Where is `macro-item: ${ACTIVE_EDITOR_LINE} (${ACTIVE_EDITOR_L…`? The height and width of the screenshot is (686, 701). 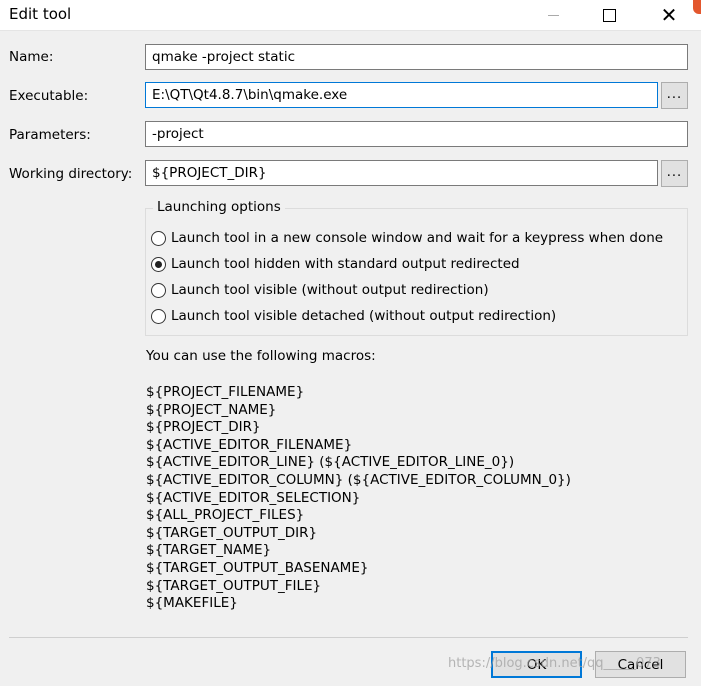 macro-item: ${ACTIVE_EDITOR_LINE} (${ACTIVE_EDITOR_L… is located at coordinates (330, 462).